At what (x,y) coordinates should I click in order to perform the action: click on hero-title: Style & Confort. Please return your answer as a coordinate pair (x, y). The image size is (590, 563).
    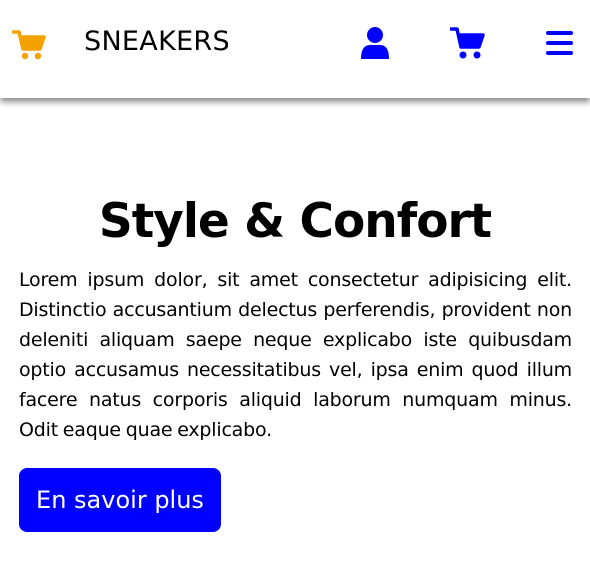
    Looking at the image, I should click on (295, 221).